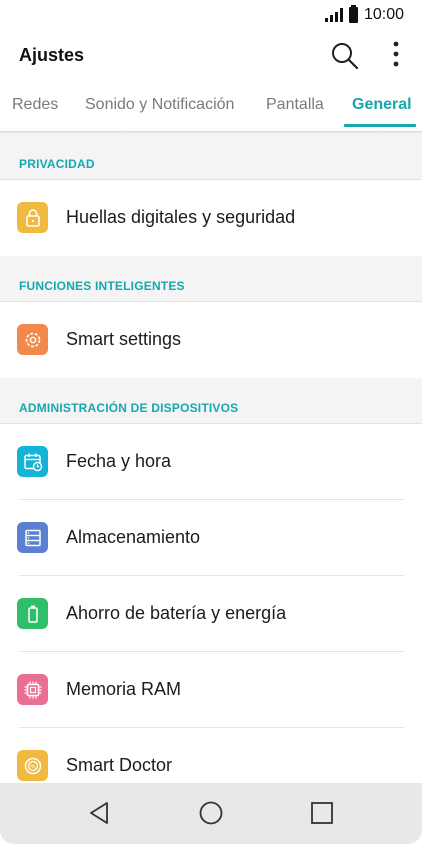 The height and width of the screenshot is (844, 422). What do you see at coordinates (35, 105) in the screenshot?
I see `tab-redes: Redes` at bounding box center [35, 105].